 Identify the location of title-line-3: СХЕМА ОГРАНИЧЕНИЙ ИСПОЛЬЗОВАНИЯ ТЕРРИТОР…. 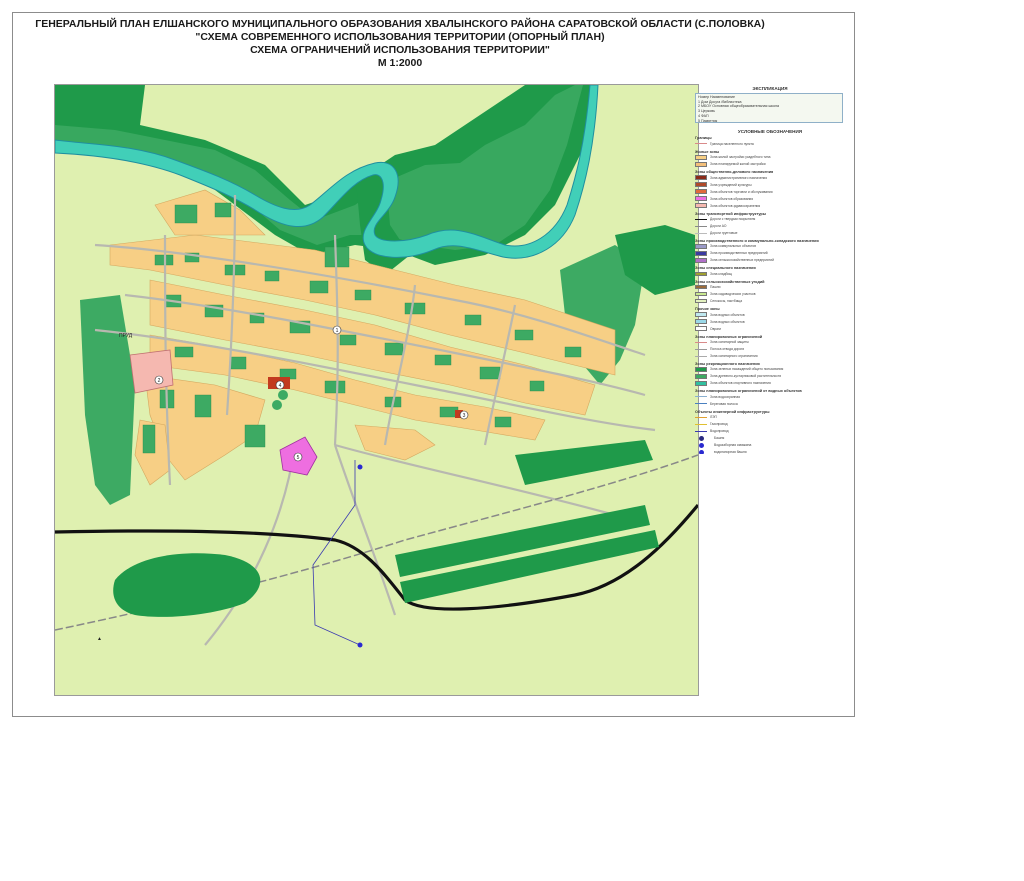
(400, 50).